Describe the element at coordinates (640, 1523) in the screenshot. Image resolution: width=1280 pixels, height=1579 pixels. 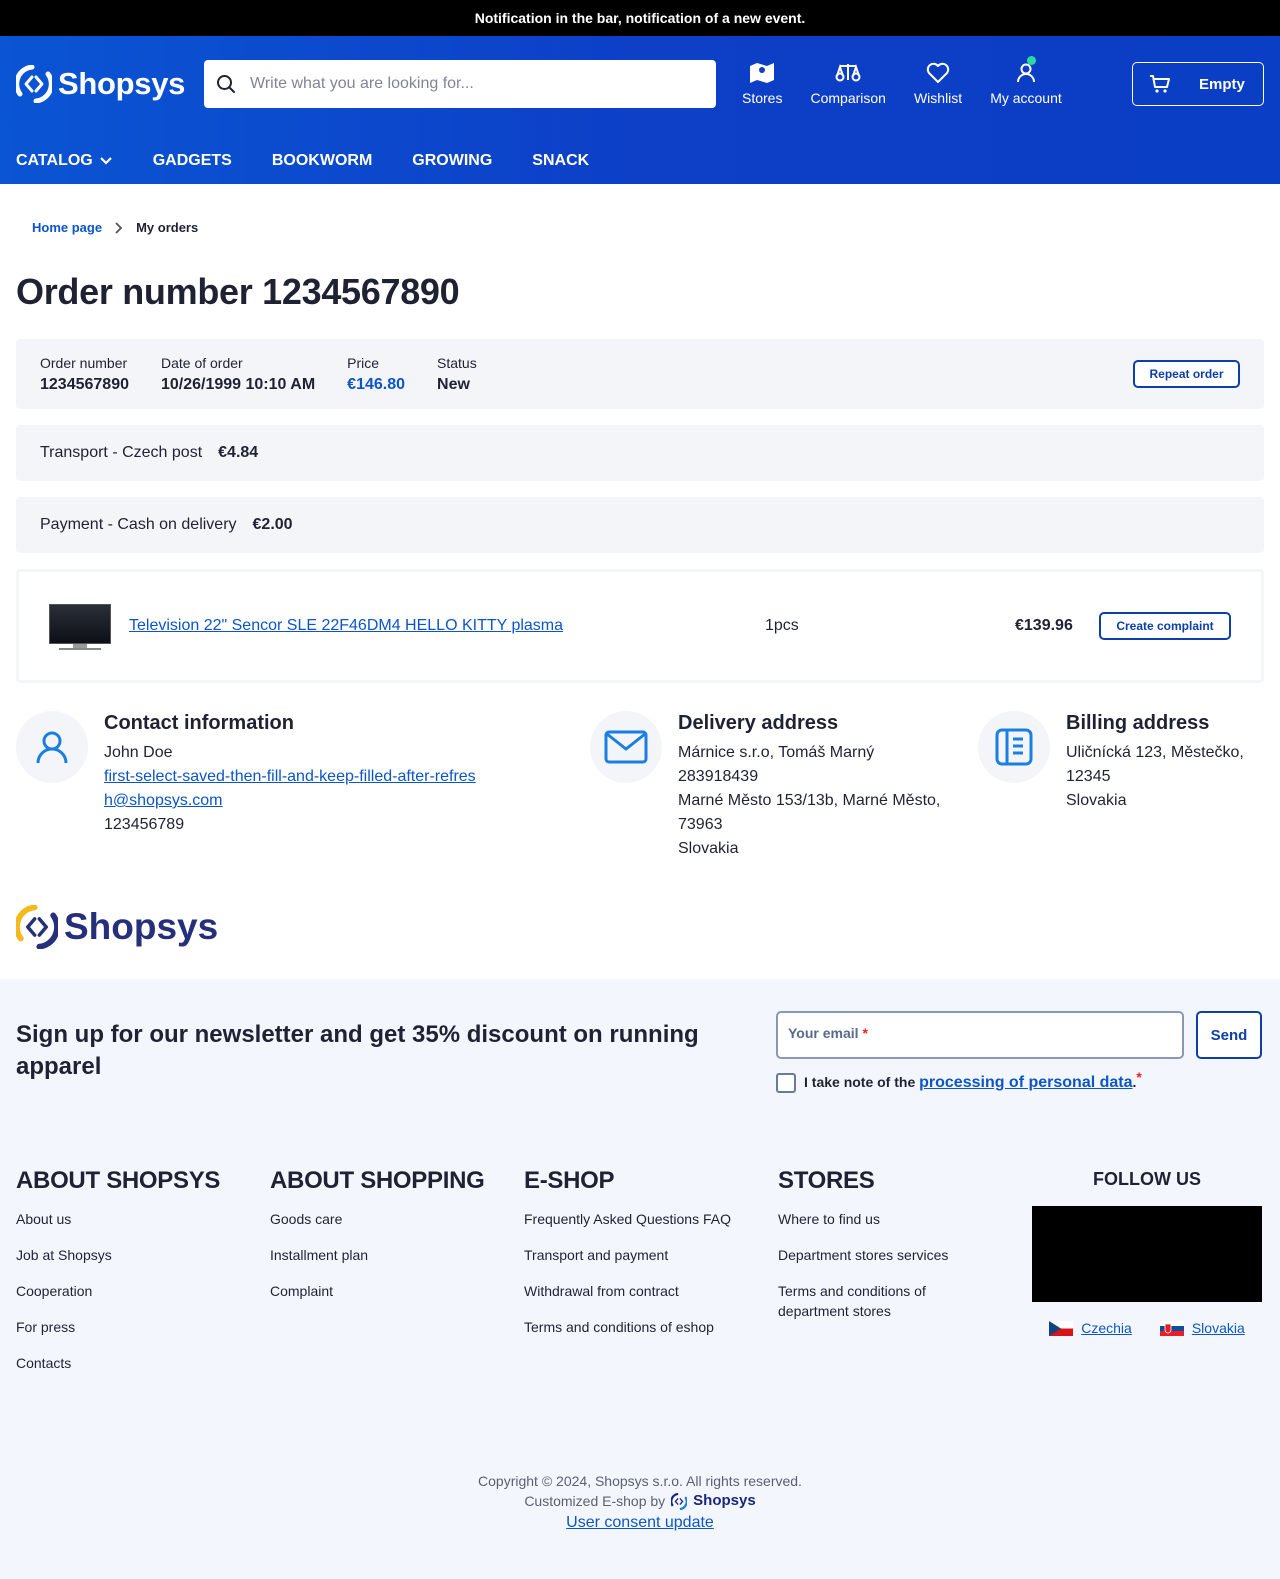
I see `user-consent-update-link: User consent update` at that location.